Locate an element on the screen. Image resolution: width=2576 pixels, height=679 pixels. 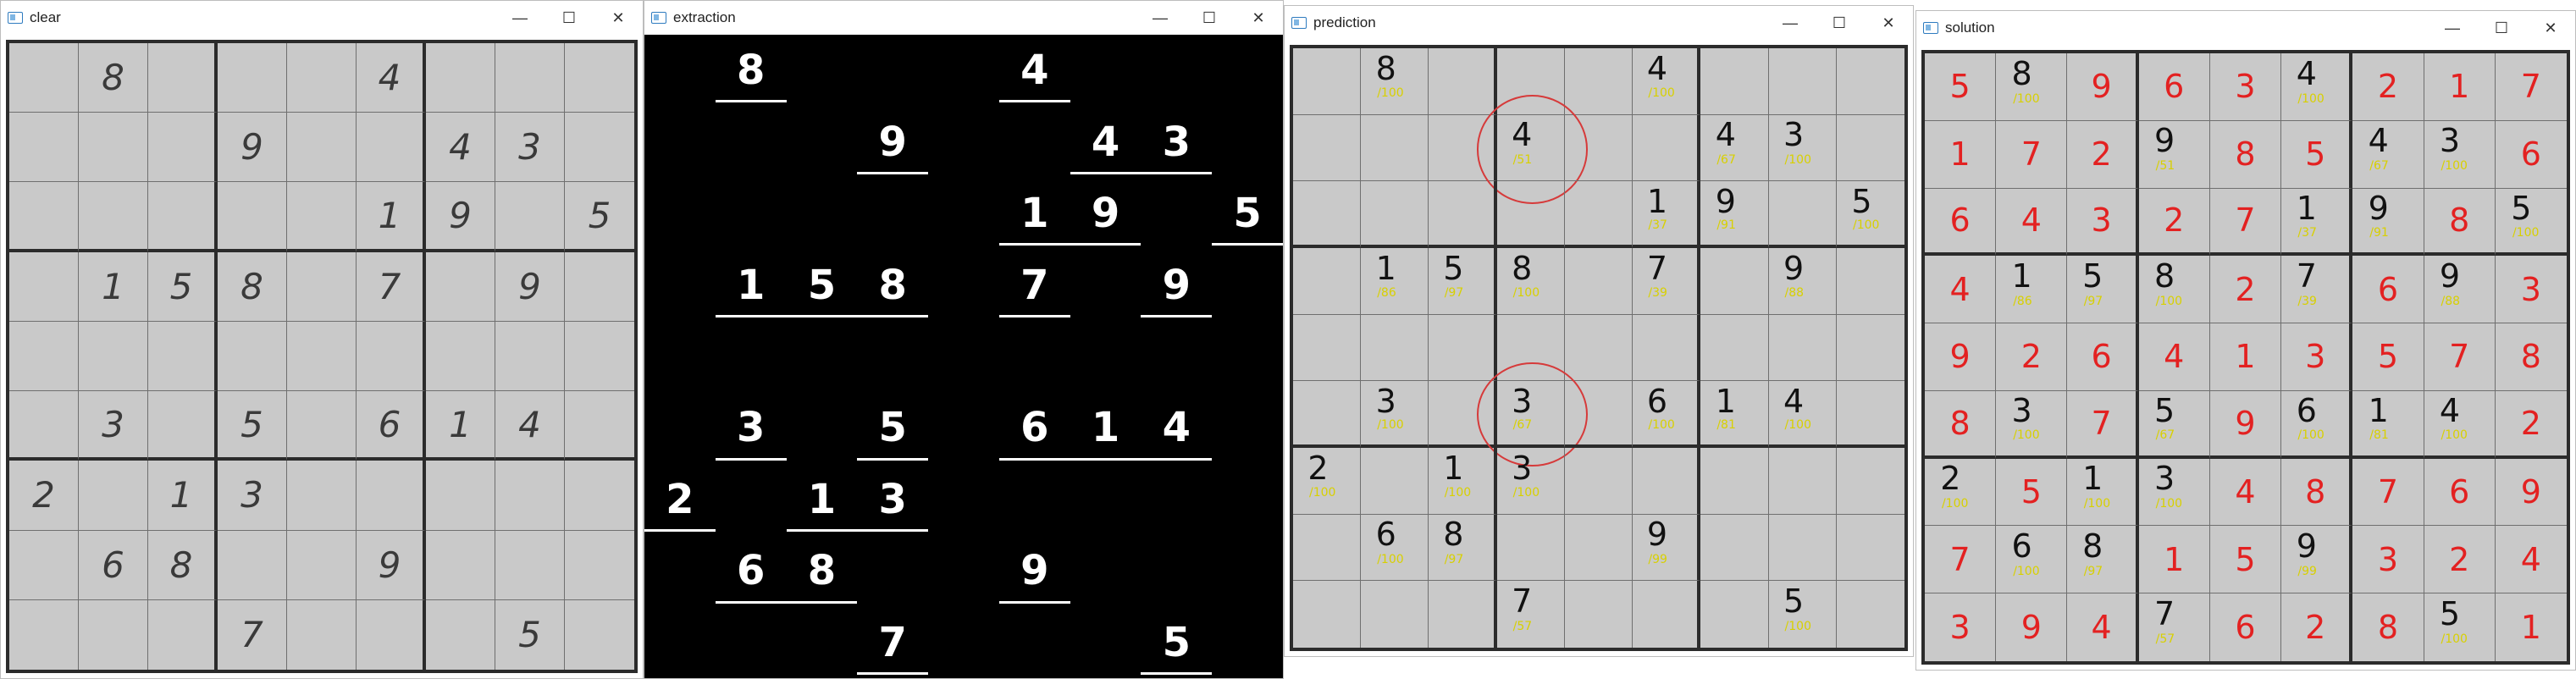
grid-cell: 9 is located at coordinates (2032, 627).